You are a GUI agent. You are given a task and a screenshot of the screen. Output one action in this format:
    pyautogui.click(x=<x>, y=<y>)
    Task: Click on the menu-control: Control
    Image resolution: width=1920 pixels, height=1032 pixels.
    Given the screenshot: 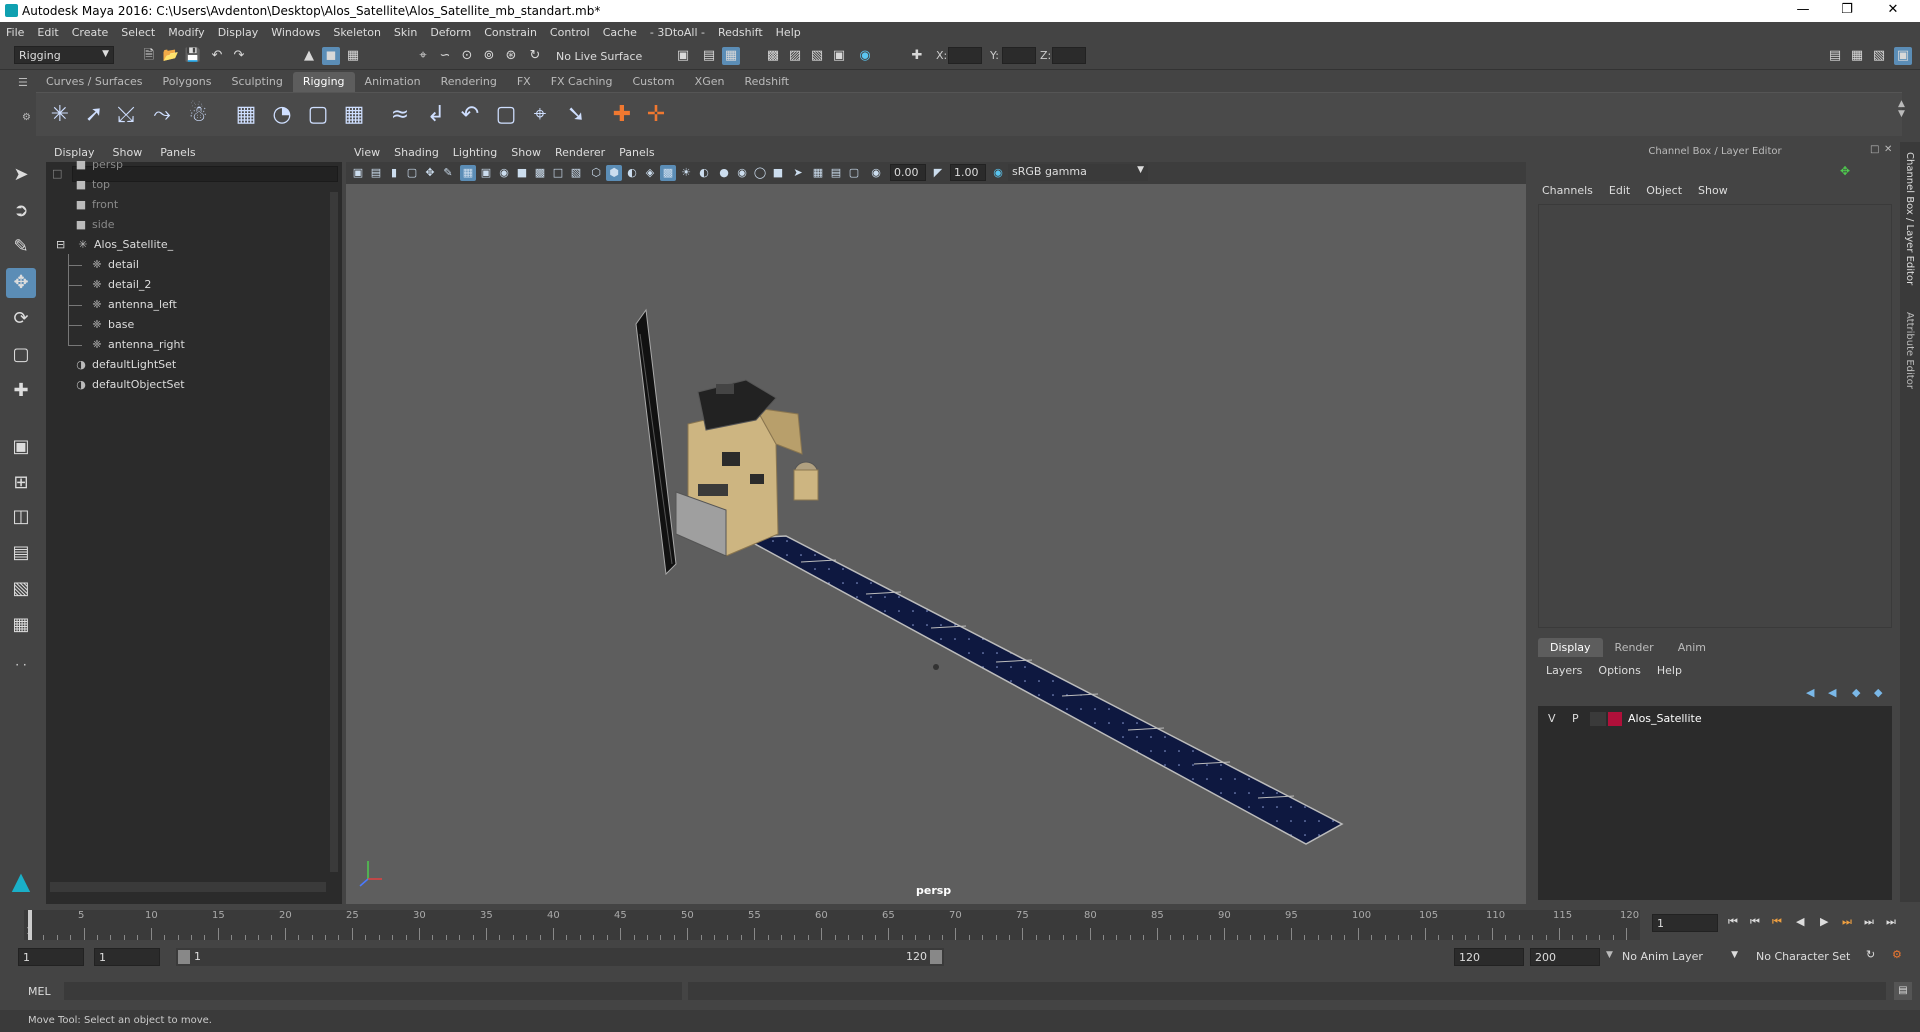 What is the action you would take?
    pyautogui.click(x=570, y=32)
    